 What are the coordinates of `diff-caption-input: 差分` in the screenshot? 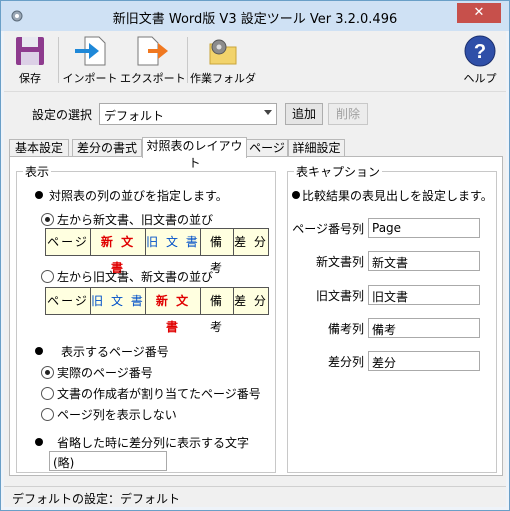 It's located at (424, 361).